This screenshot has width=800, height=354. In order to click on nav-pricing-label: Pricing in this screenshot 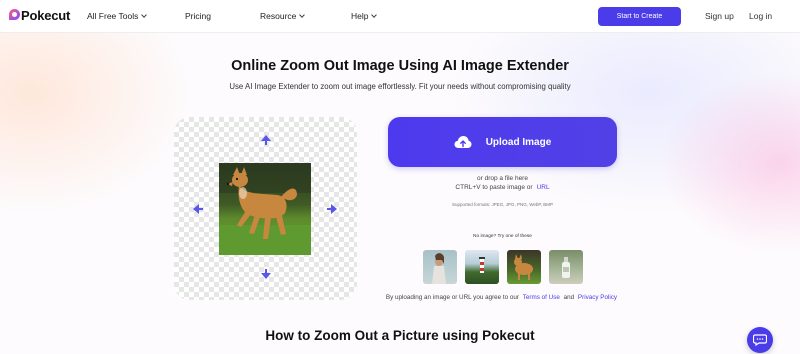, I will do `click(198, 16)`.